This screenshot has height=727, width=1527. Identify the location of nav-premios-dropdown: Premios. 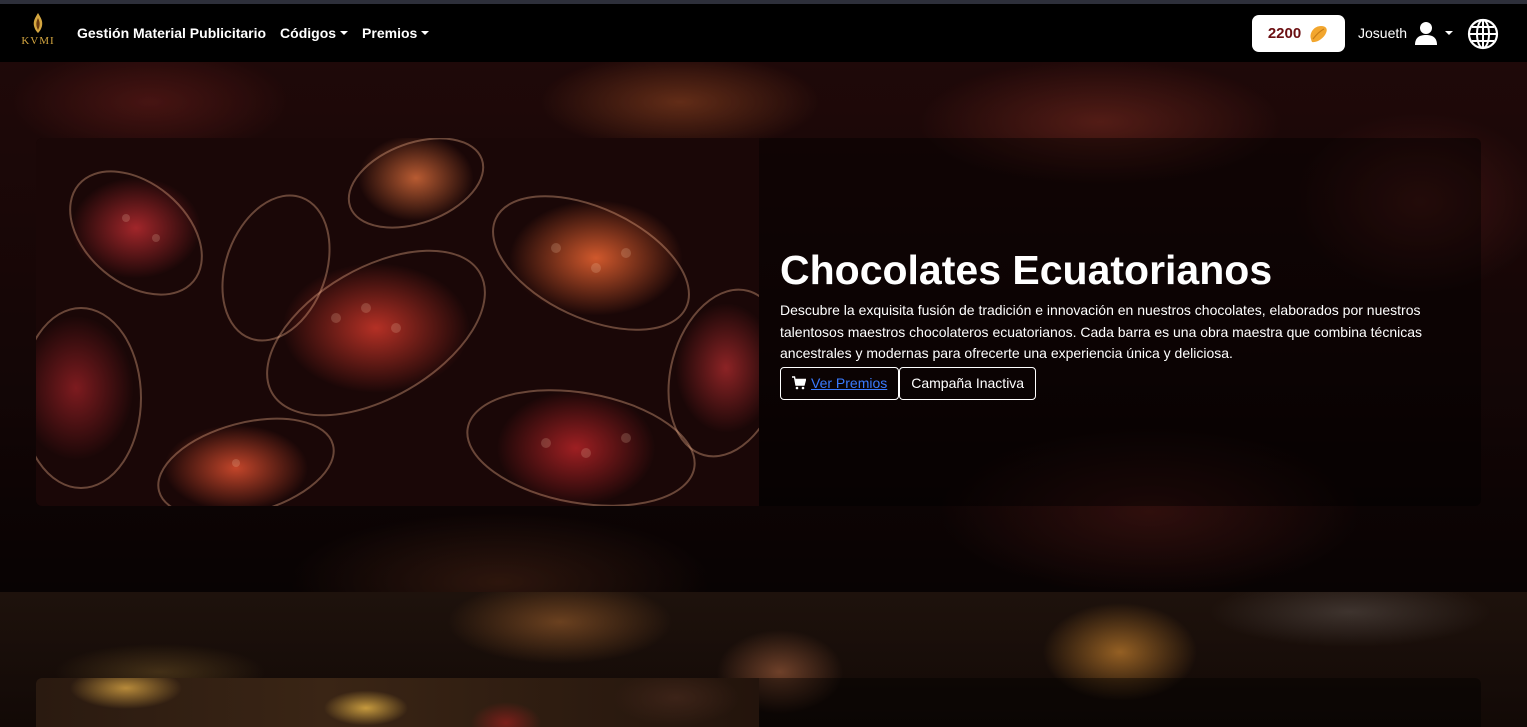
(396, 33).